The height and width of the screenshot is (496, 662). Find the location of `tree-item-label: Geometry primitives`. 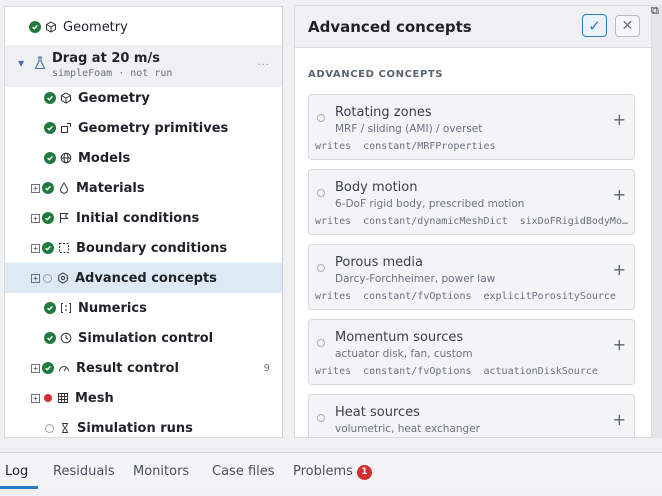

tree-item-label: Geometry primitives is located at coordinates (153, 128).